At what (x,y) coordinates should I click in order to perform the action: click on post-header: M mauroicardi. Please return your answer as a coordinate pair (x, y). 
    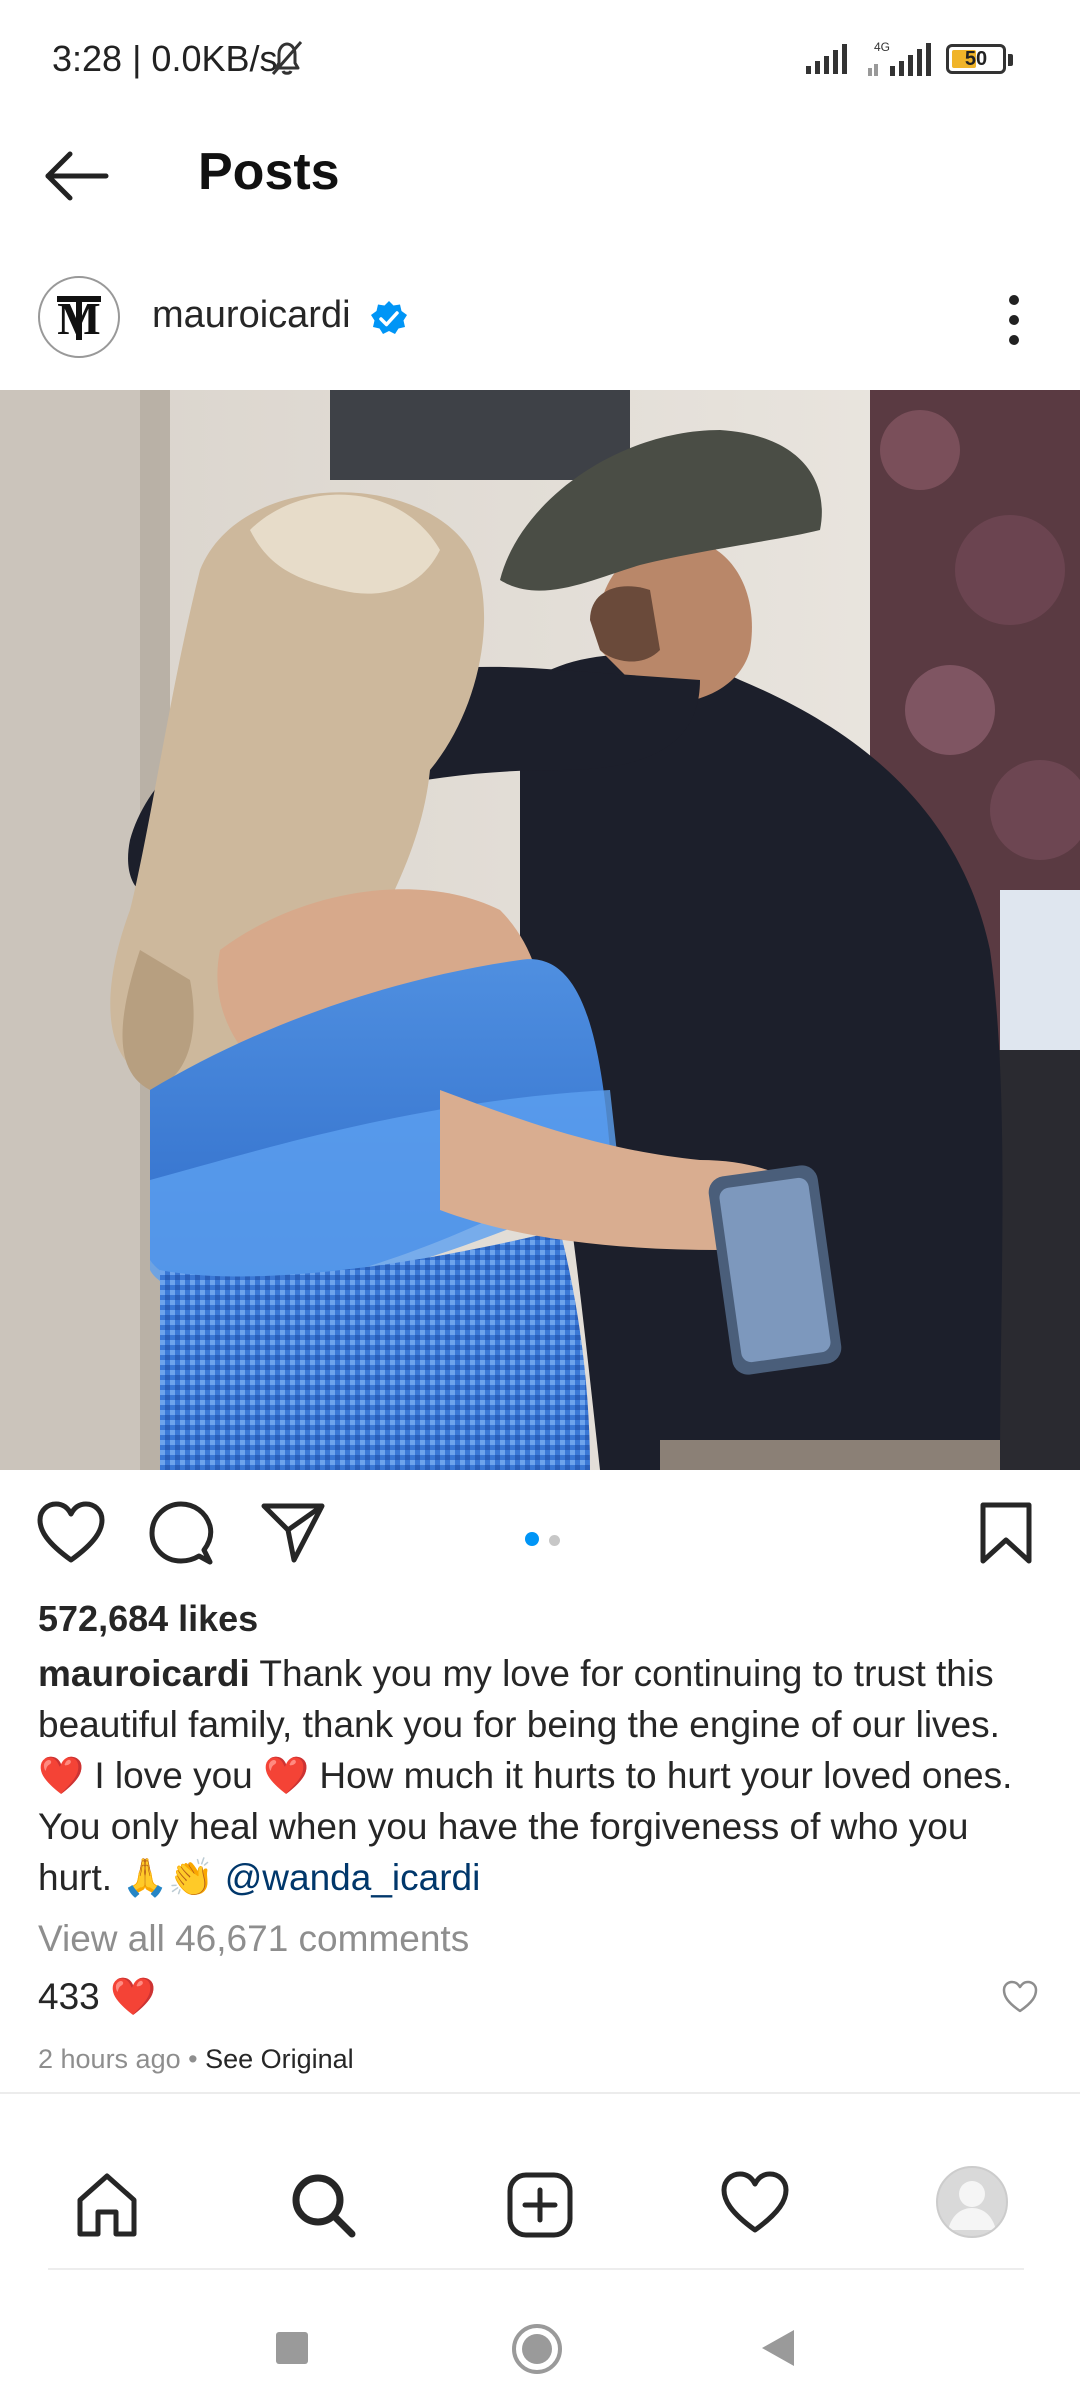
    Looking at the image, I should click on (540, 325).